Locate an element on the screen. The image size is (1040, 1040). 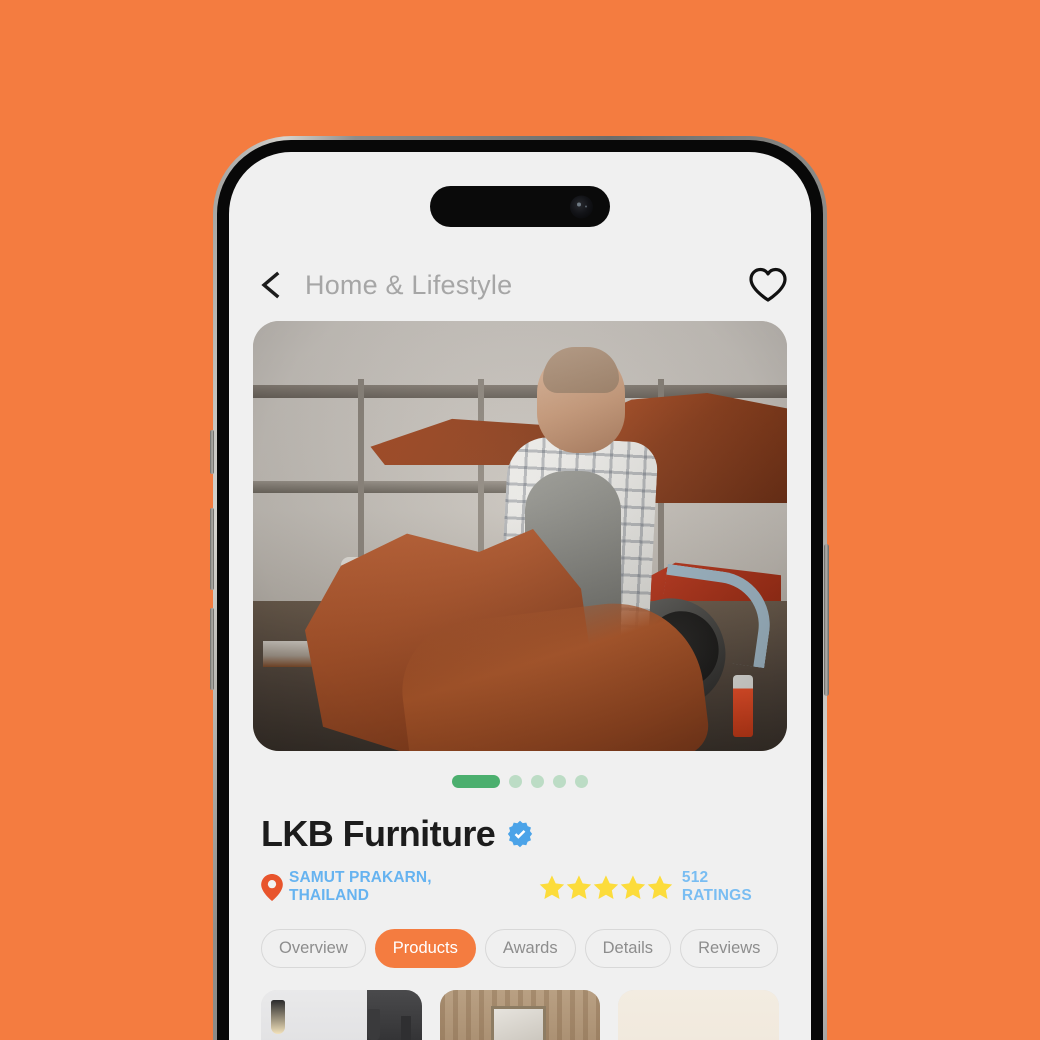
map-pin-icon is located at coordinates (272, 887).